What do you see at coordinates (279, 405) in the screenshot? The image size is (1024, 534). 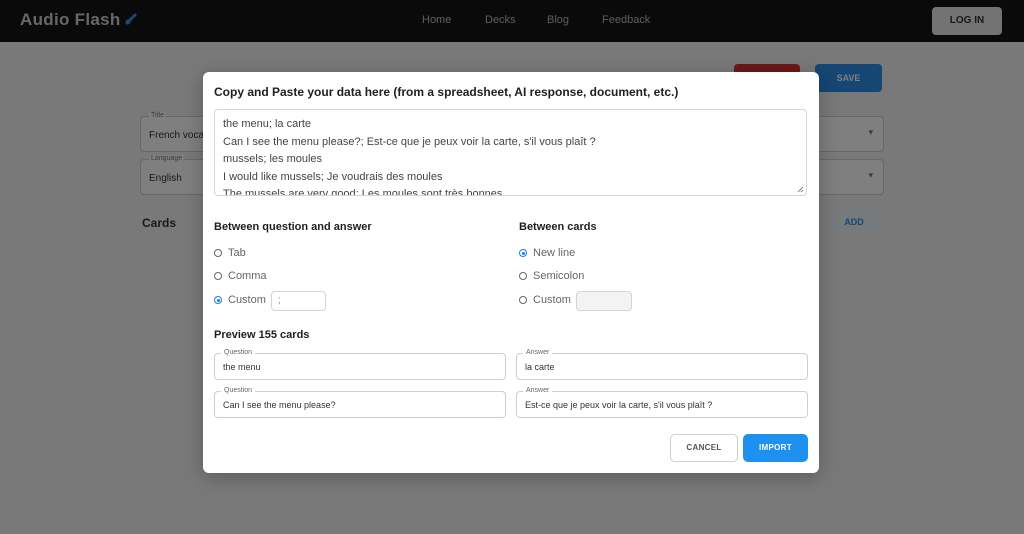 I see `question-value: Can I see the menu please?` at bounding box center [279, 405].